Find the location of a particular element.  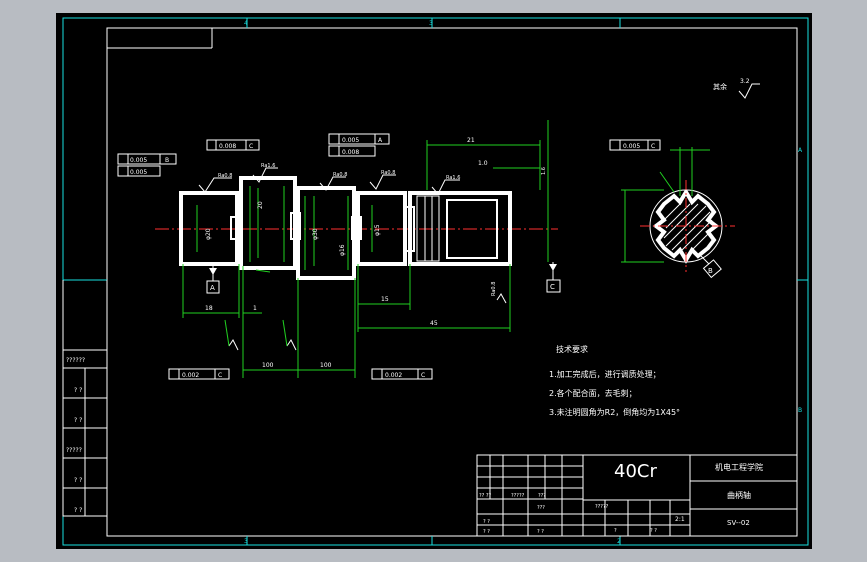

dim-text: 15 is located at coordinates (385, 299).